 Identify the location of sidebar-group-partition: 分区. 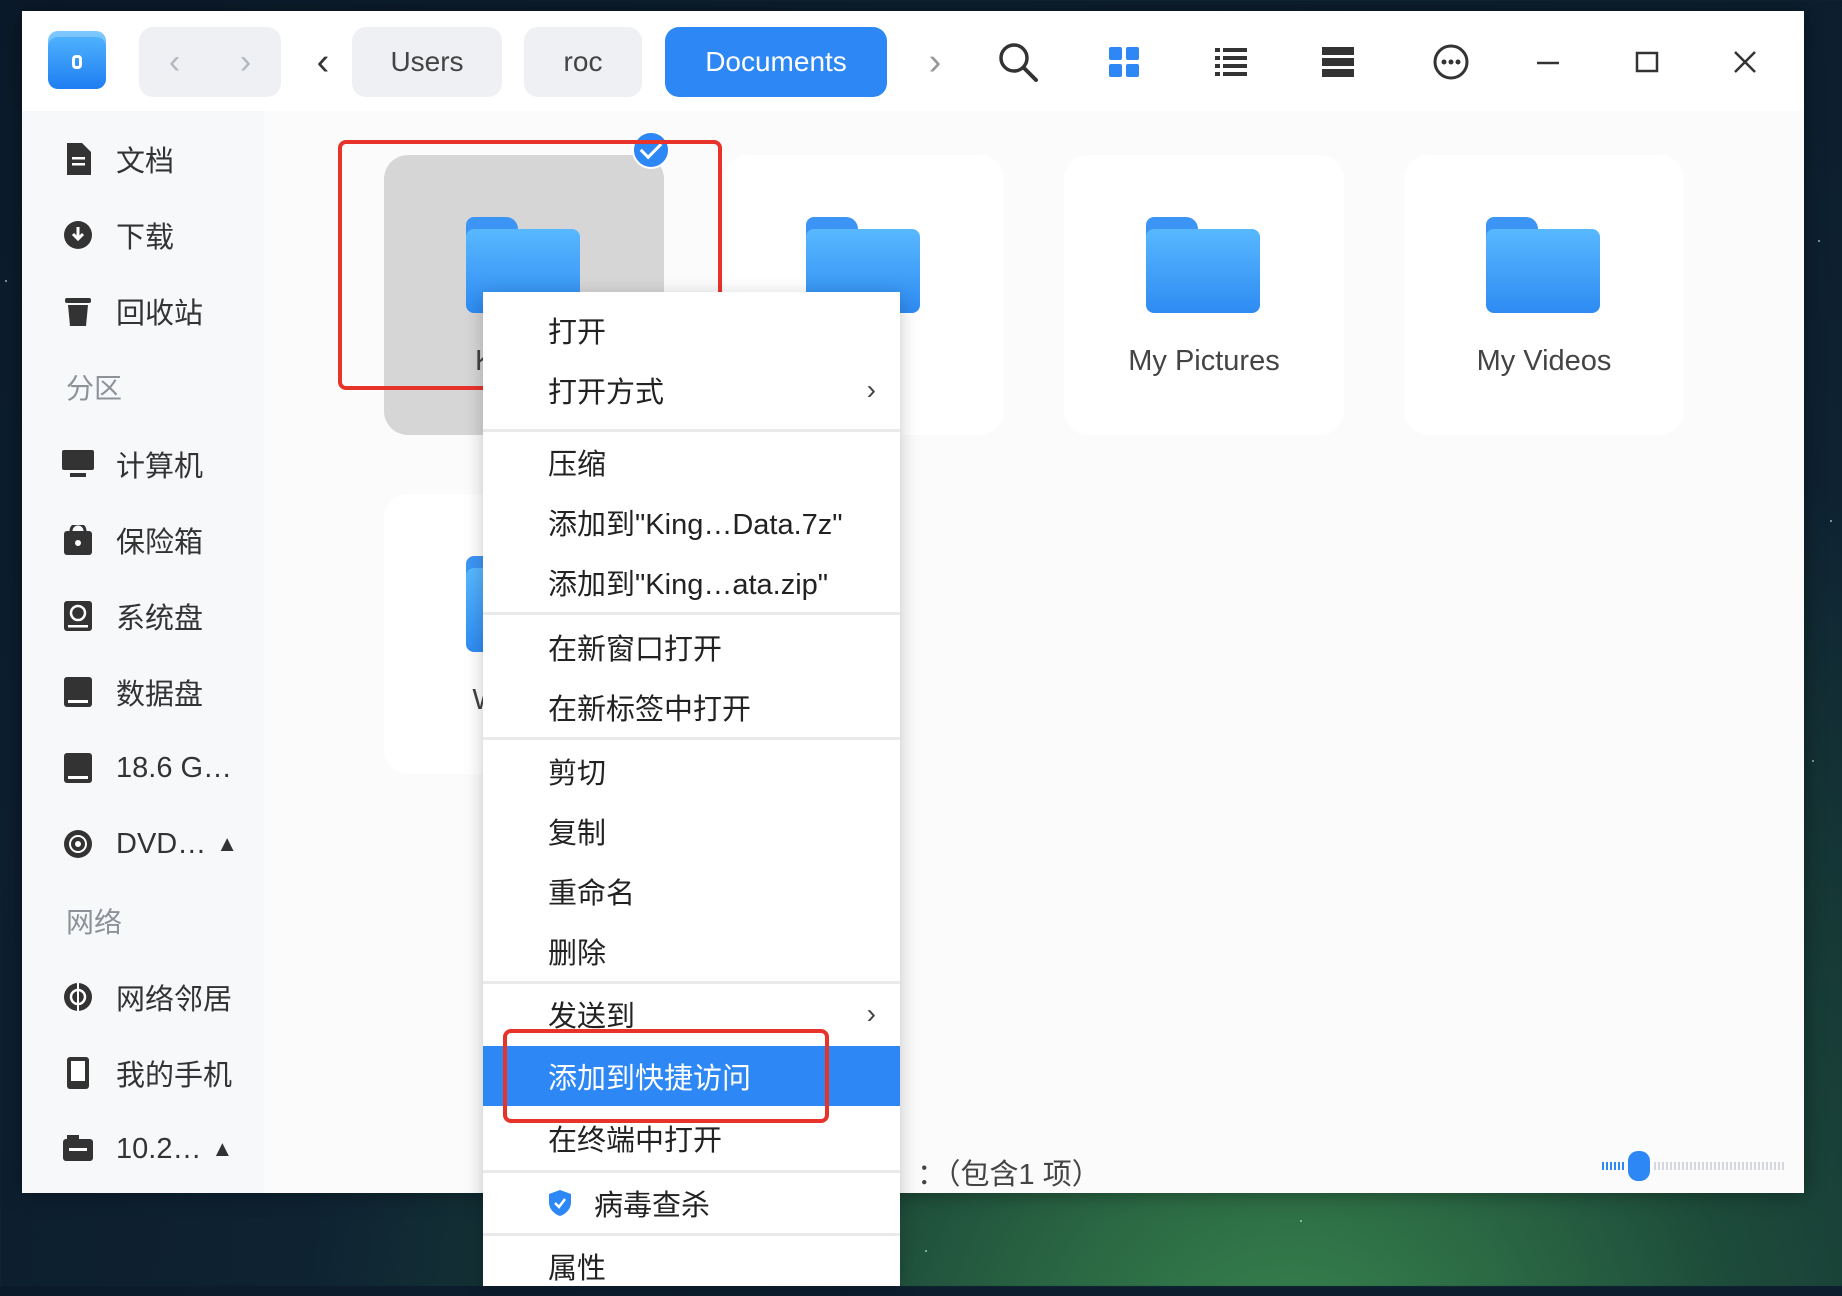
(94, 388).